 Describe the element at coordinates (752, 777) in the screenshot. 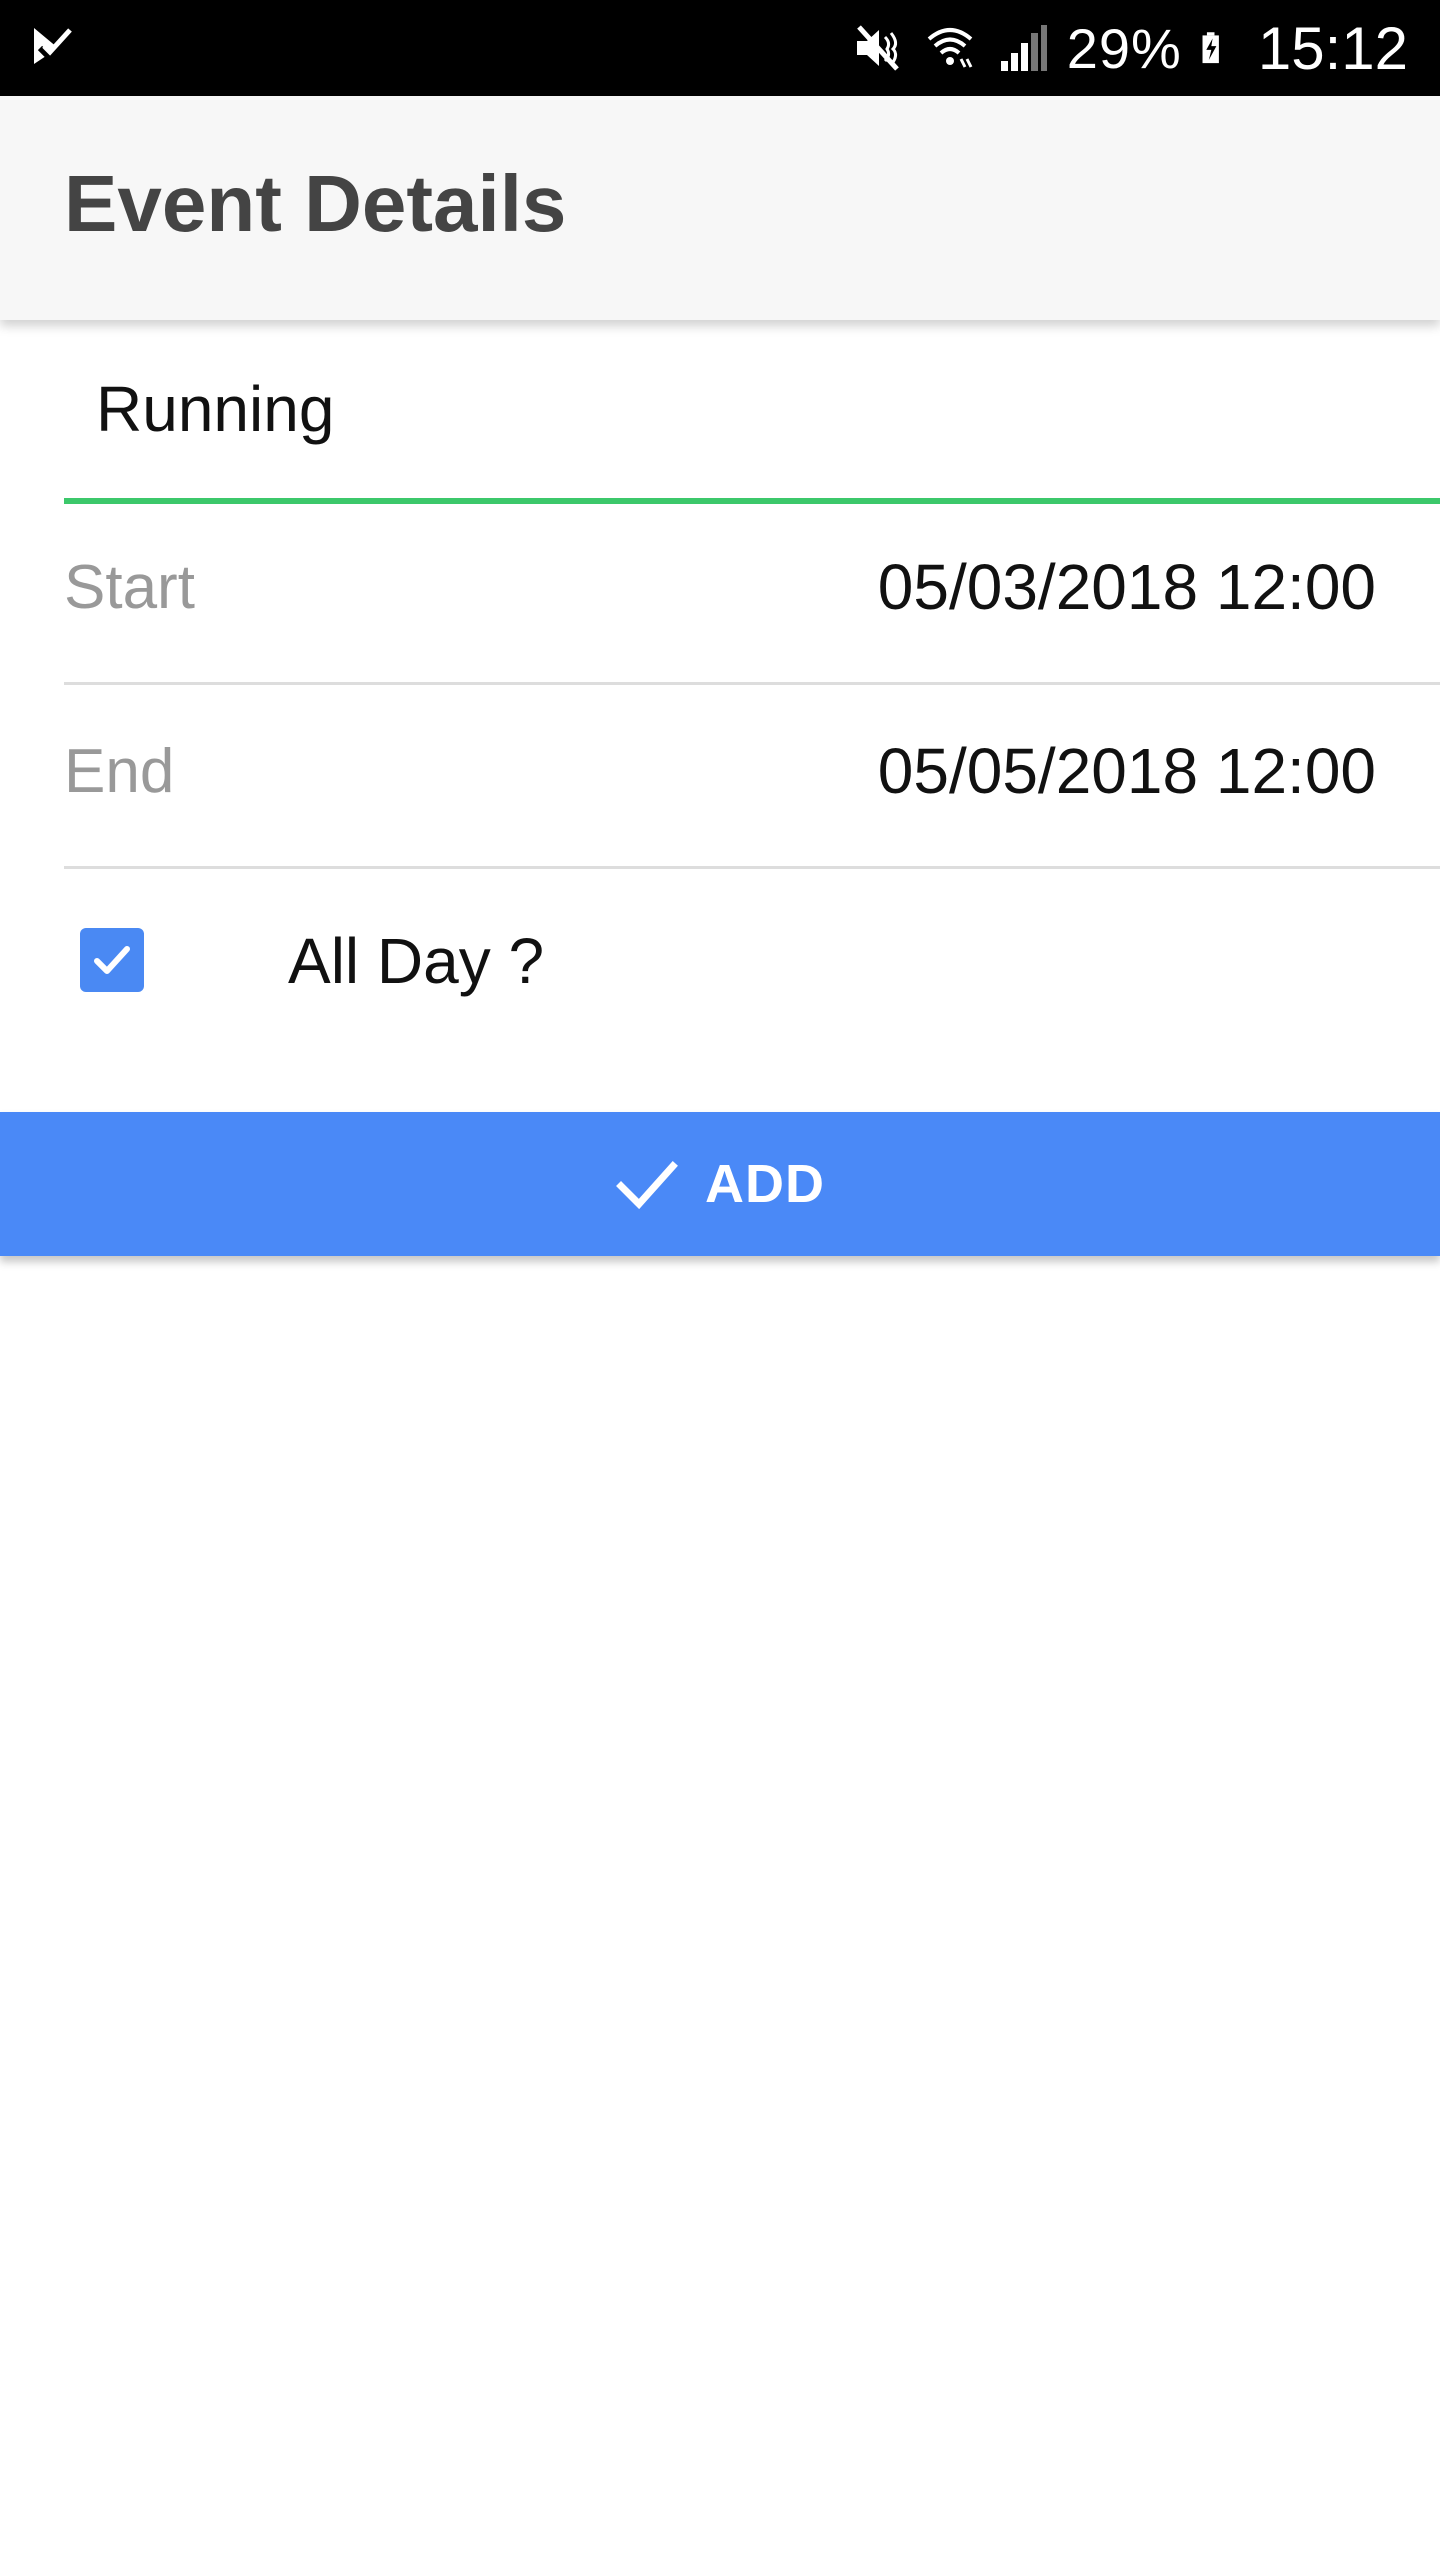

I see `end-datetime-row: End 05/05/2018 12:00` at that location.